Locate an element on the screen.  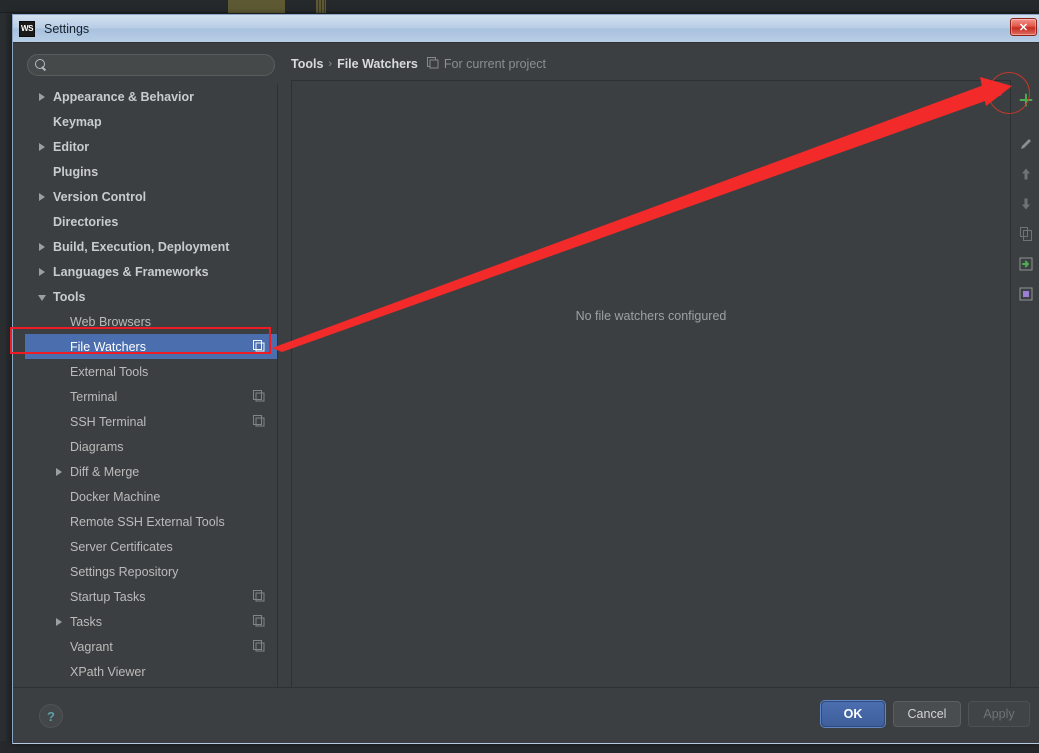
ok-button: OK is located at coordinates (853, 714).